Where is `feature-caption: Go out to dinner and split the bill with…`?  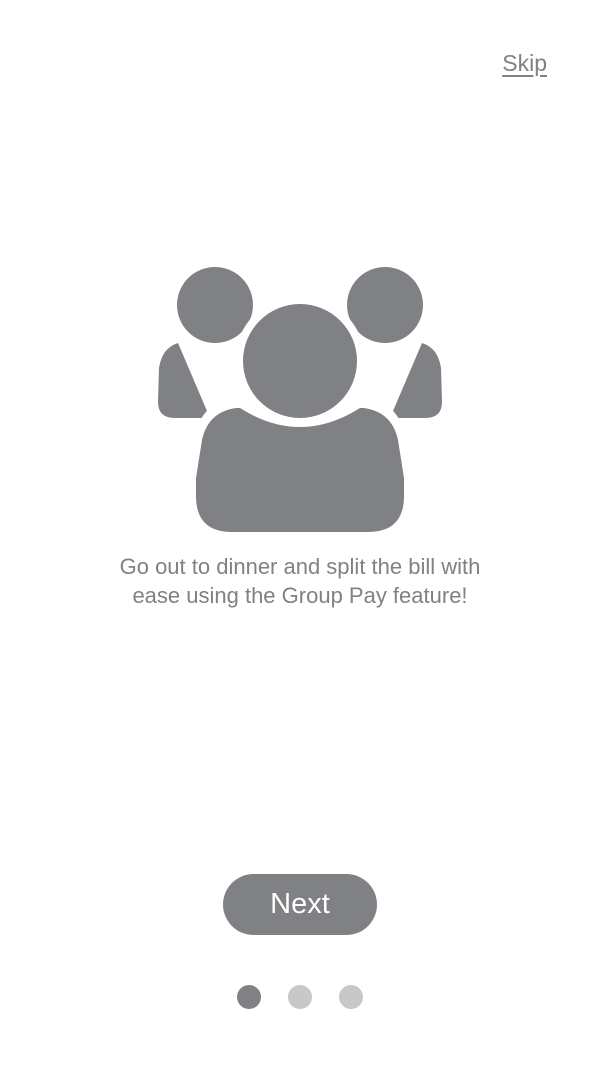
feature-caption: Go out to dinner and split the bill with… is located at coordinates (300, 581).